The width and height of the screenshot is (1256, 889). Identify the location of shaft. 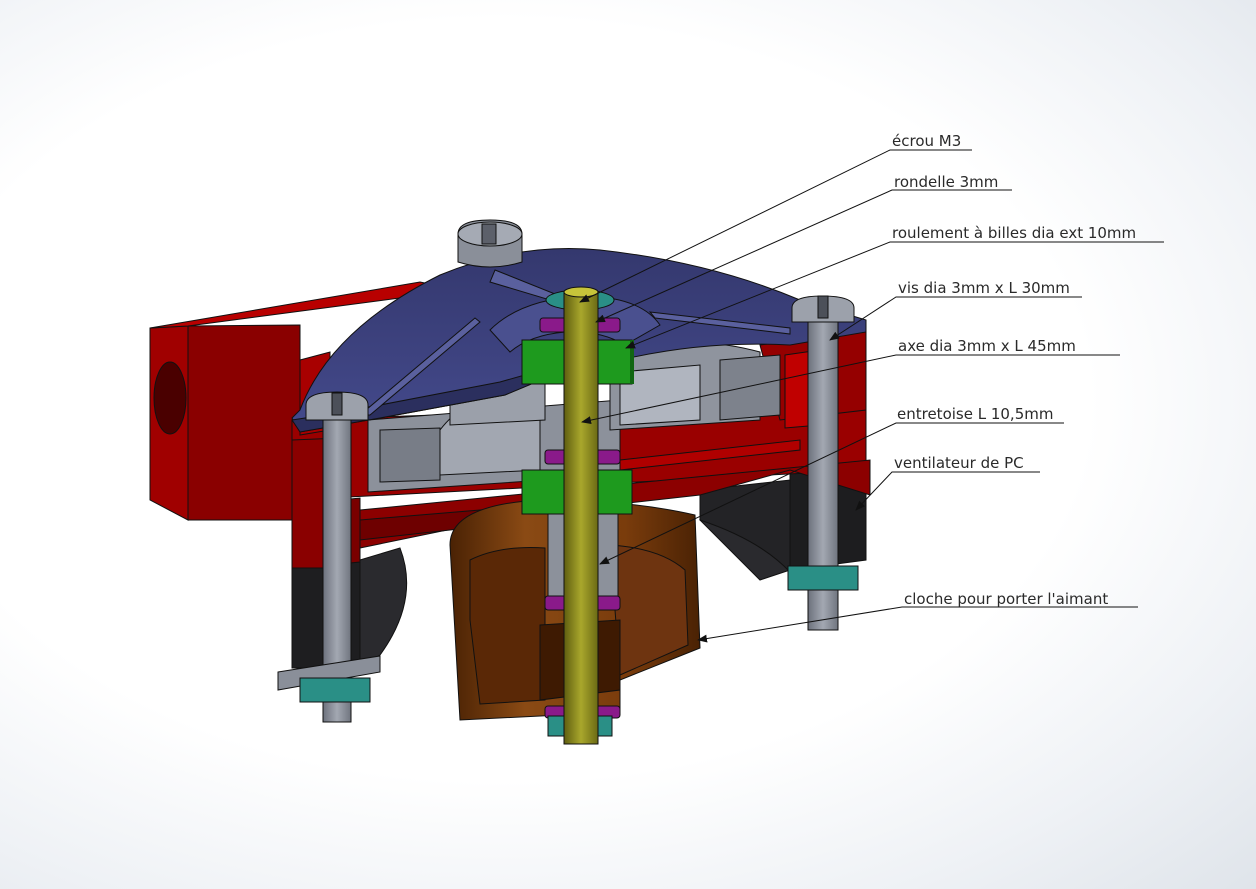
(581, 515).